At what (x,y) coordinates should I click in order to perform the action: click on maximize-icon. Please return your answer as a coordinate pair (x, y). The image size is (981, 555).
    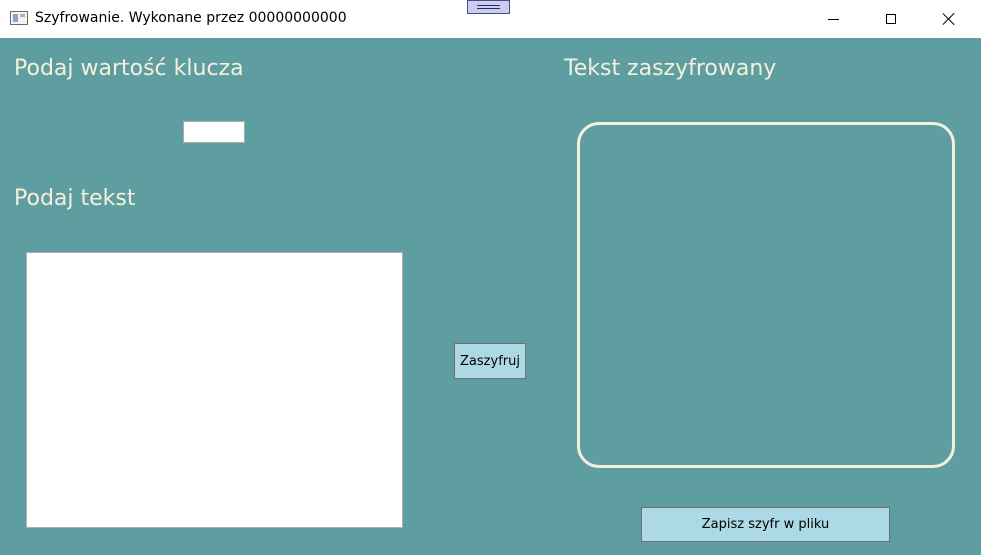
    Looking at the image, I should click on (891, 19).